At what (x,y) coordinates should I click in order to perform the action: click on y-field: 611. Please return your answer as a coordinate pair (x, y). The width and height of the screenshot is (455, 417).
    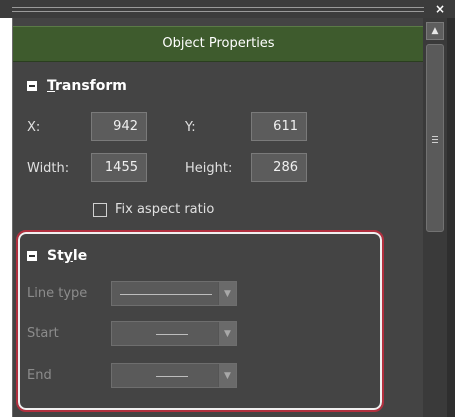
    Looking at the image, I should click on (279, 126).